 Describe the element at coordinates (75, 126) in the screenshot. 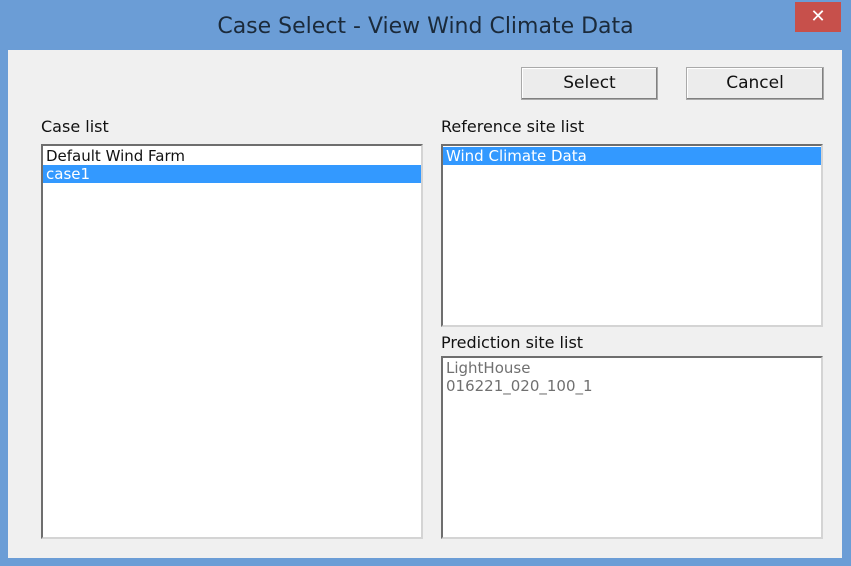

I see `case-list-label: Case list` at that location.